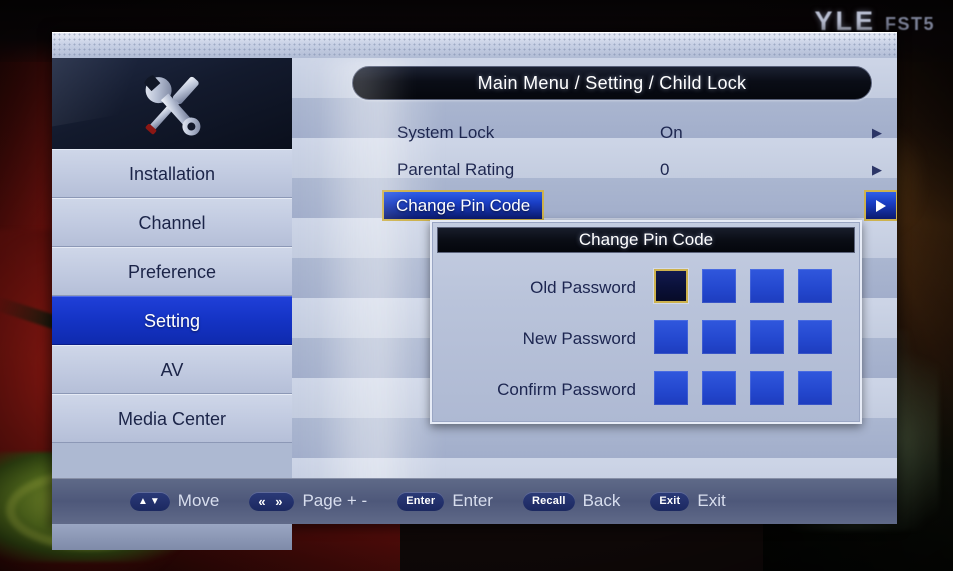 This screenshot has width=953, height=571. I want to click on pin-field-label: Confirm Password, so click(566, 389).